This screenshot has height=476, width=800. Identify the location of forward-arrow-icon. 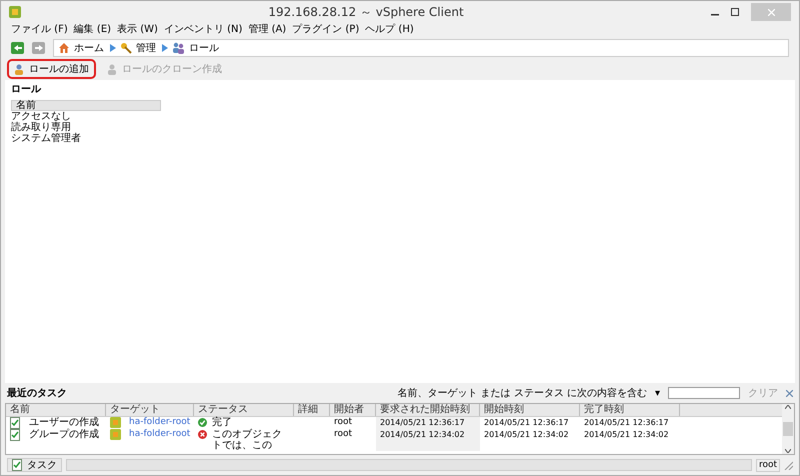
(38, 48).